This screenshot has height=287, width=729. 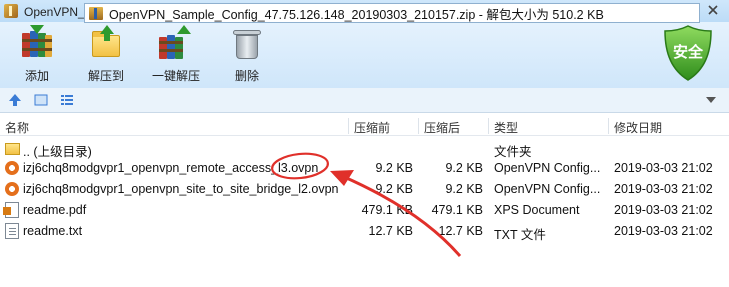 I want to click on file-type: TXT 文件, so click(x=520, y=235).